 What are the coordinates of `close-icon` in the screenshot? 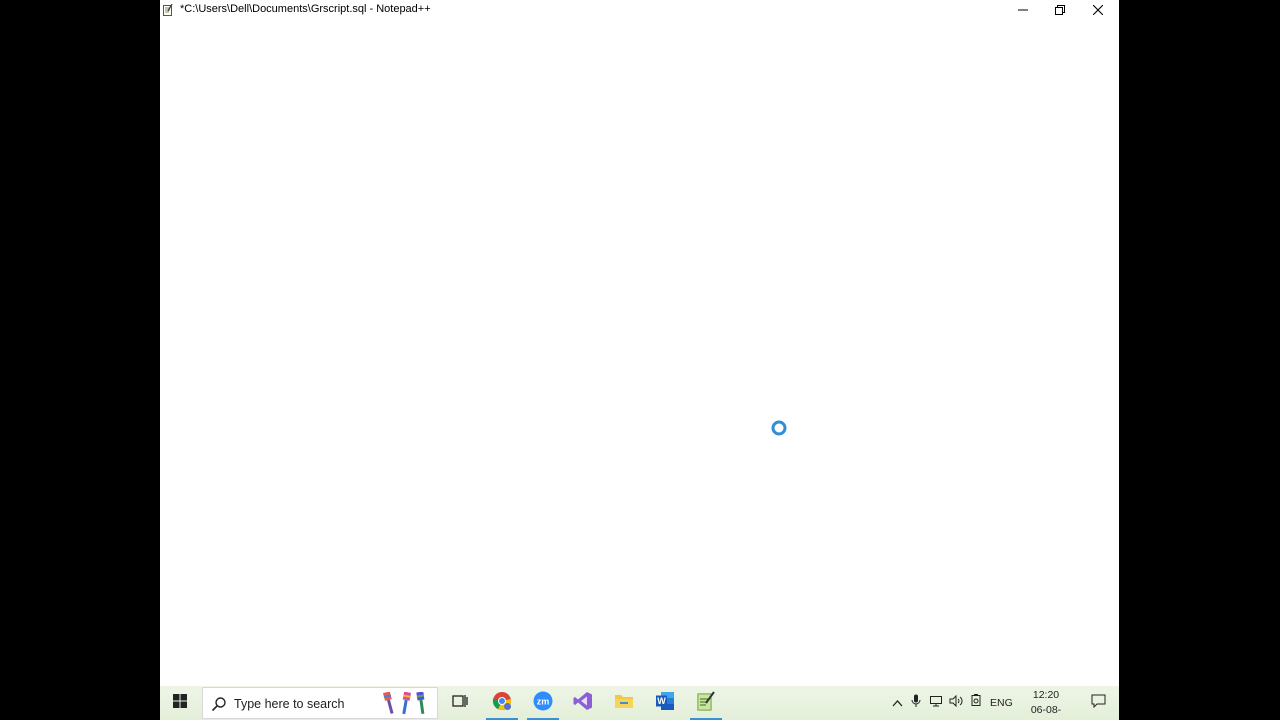 It's located at (1098, 9).